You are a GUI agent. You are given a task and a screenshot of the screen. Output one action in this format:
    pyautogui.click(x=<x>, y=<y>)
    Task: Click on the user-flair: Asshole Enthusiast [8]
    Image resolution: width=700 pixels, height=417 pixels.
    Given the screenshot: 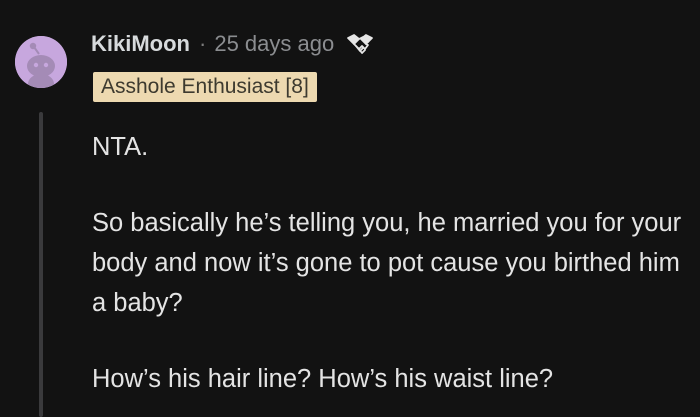 What is the action you would take?
    pyautogui.click(x=205, y=87)
    